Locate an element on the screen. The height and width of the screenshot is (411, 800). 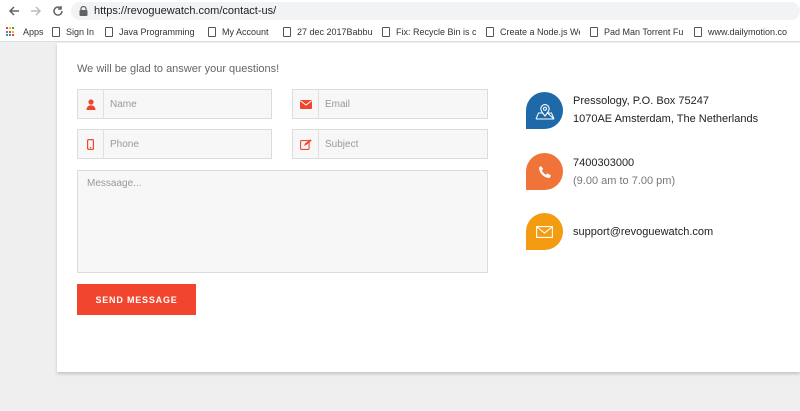
lock-icon is located at coordinates (83, 11).